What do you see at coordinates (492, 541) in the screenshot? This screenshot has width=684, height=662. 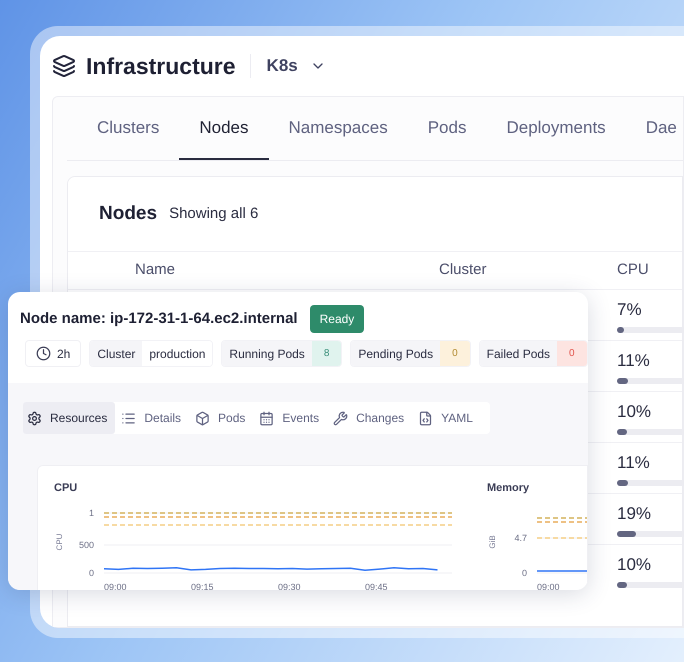 I see `axis-title: GiB` at bounding box center [492, 541].